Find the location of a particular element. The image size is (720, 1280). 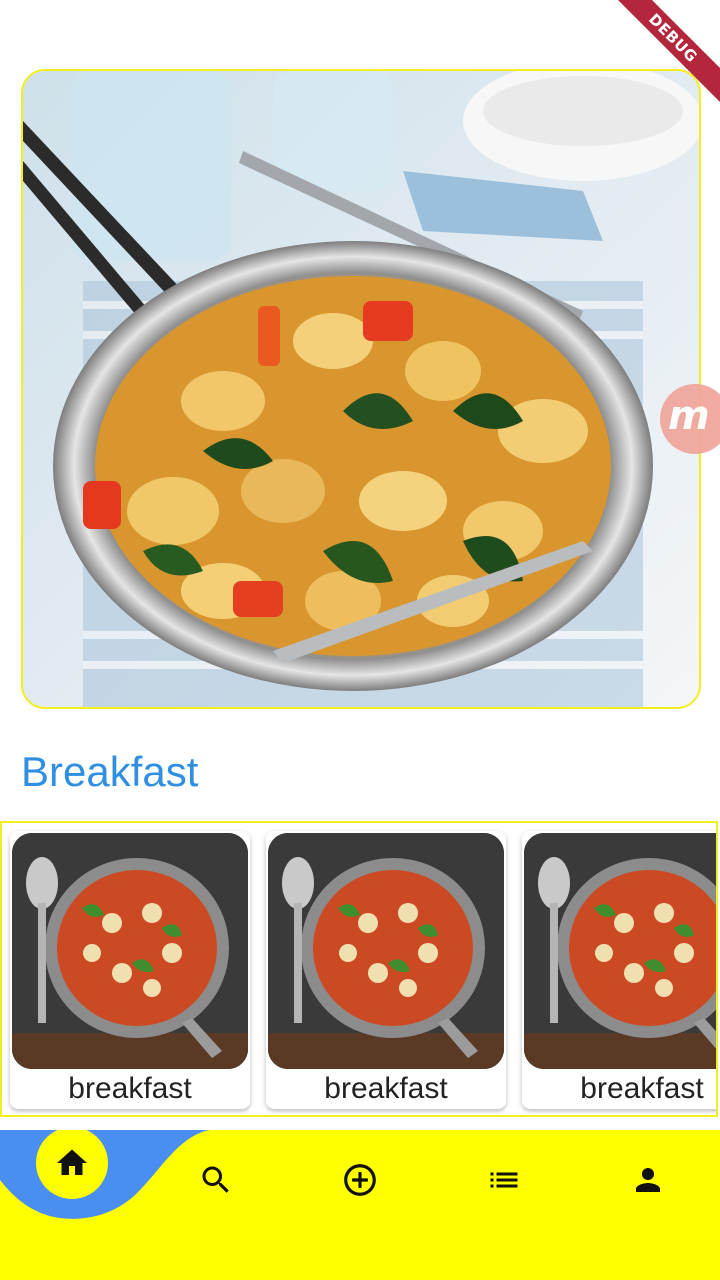

nav-home-button is located at coordinates (72, 1164).